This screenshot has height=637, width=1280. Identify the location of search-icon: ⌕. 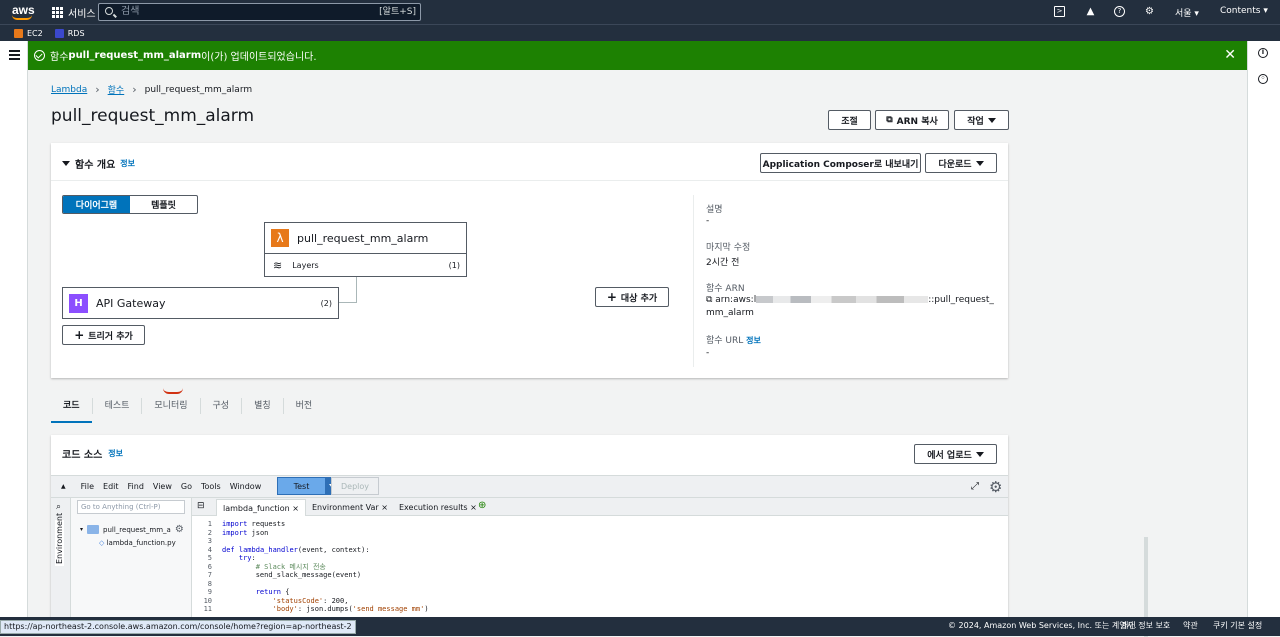
(58, 507).